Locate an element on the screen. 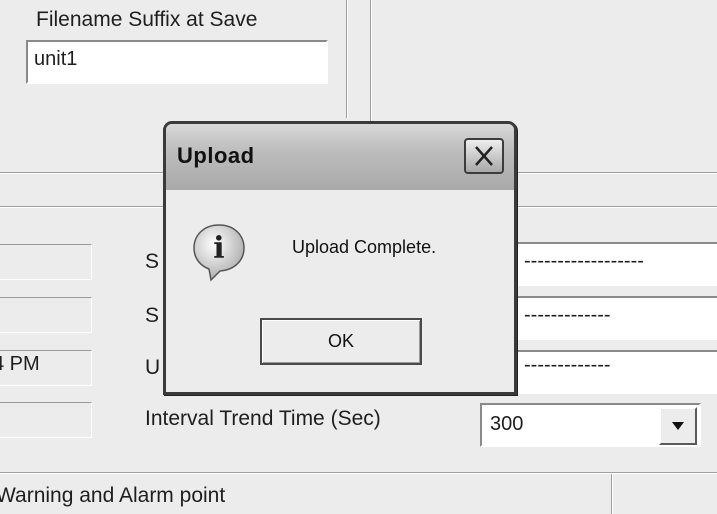  left-field-3-value: 4 PM is located at coordinates (20, 364).